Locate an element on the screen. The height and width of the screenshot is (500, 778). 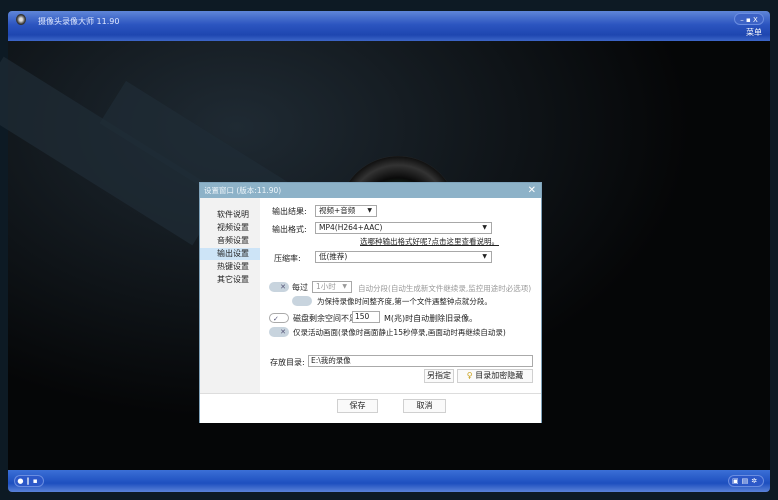
maximize-icon: ▪ is located at coordinates (748, 20).